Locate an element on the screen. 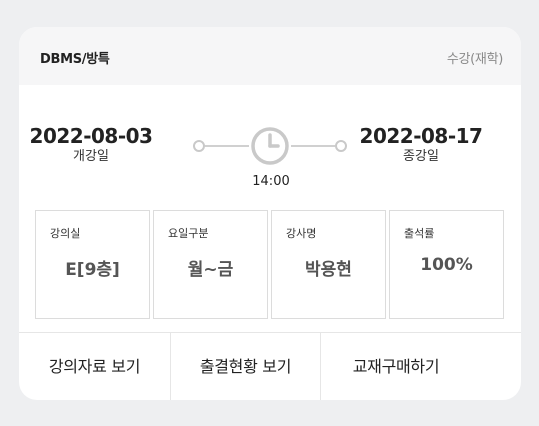 The width and height of the screenshot is (539, 426). class-time: 14:00 is located at coordinates (271, 181).